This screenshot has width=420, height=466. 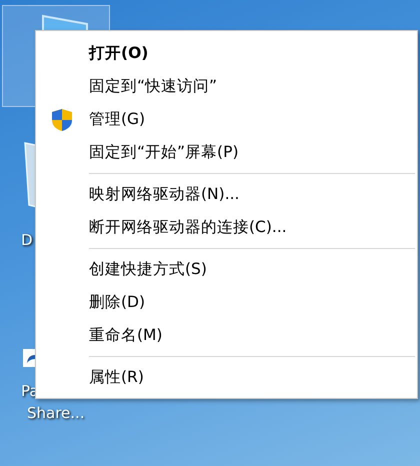 I want to click on icon-label: D, so click(x=27, y=240).